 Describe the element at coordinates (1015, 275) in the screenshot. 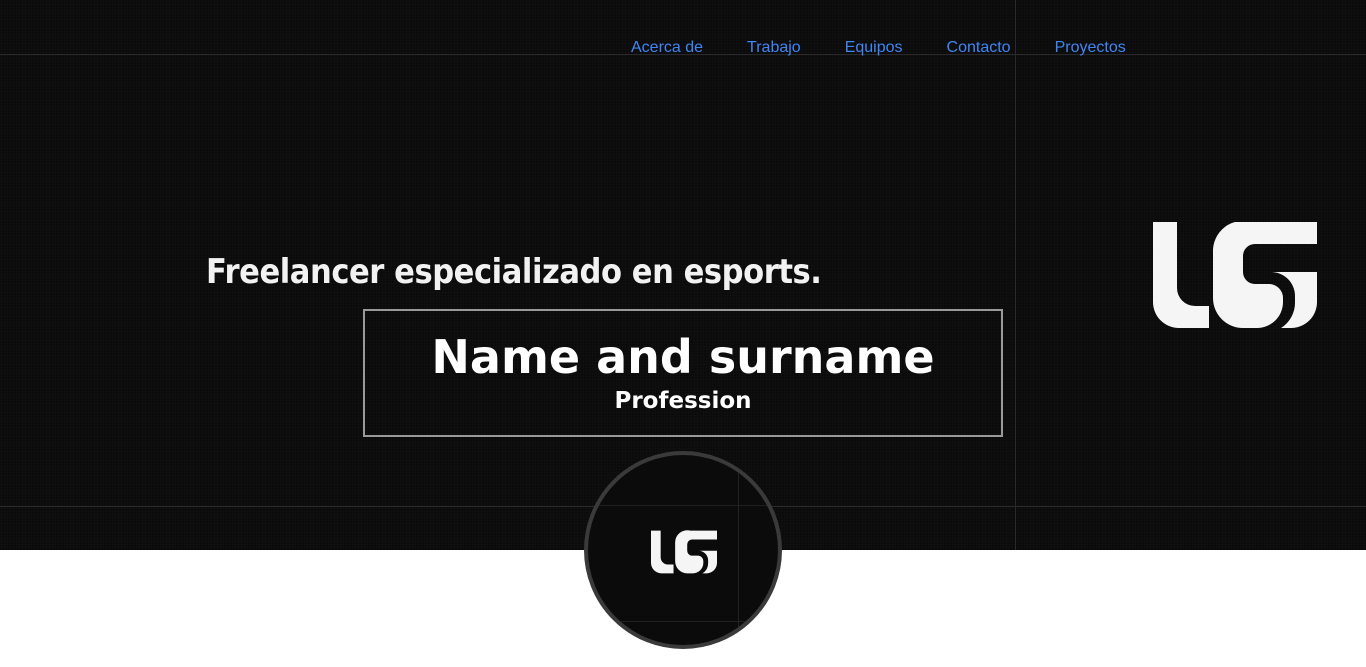

I see `hero-vertical-divider` at that location.